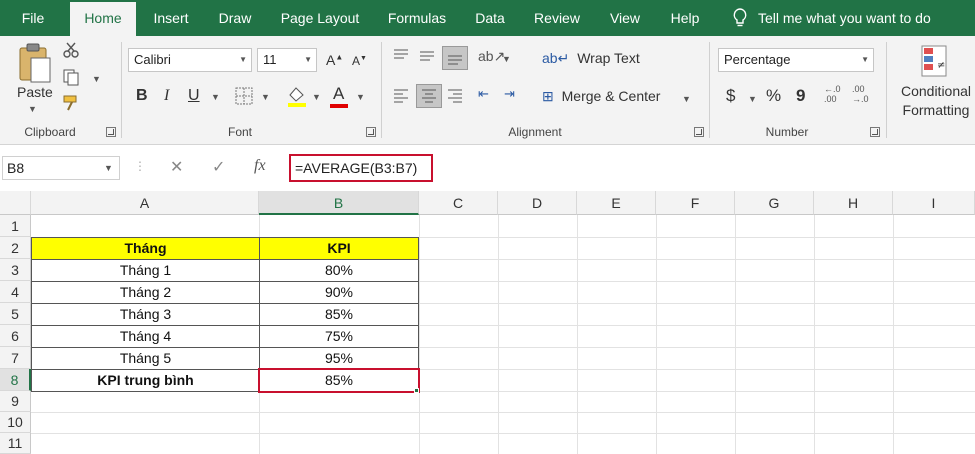 Image resolution: width=975 pixels, height=454 pixels. What do you see at coordinates (339, 315) in the screenshot?
I see `cell-b5: 85%` at bounding box center [339, 315].